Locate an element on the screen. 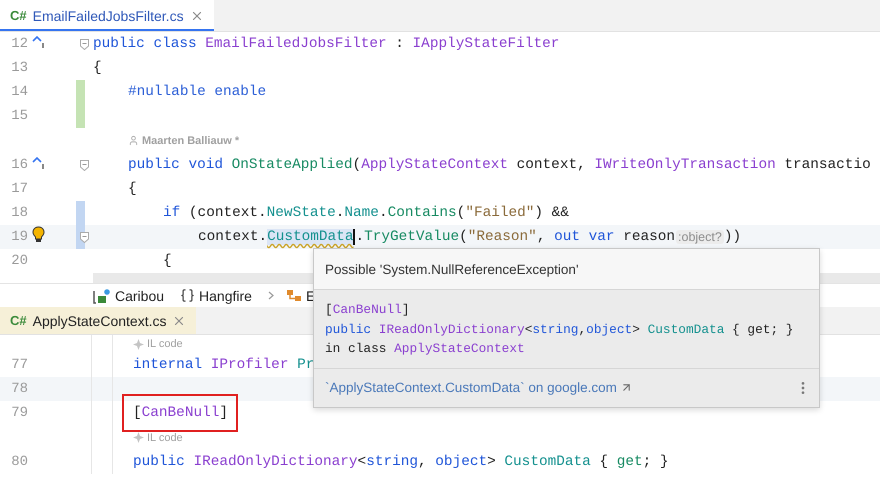  code-text: )) is located at coordinates (733, 237).